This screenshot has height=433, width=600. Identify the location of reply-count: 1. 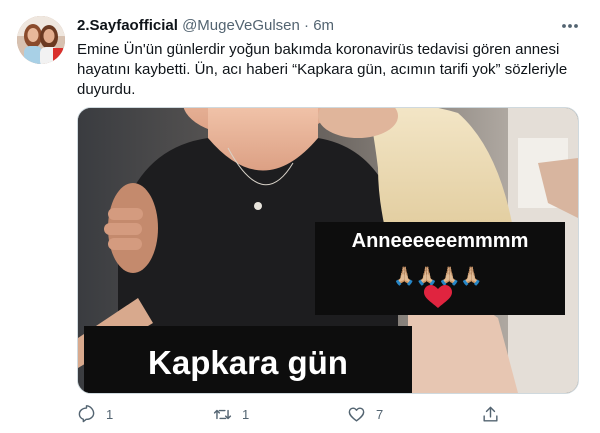
(110, 414).